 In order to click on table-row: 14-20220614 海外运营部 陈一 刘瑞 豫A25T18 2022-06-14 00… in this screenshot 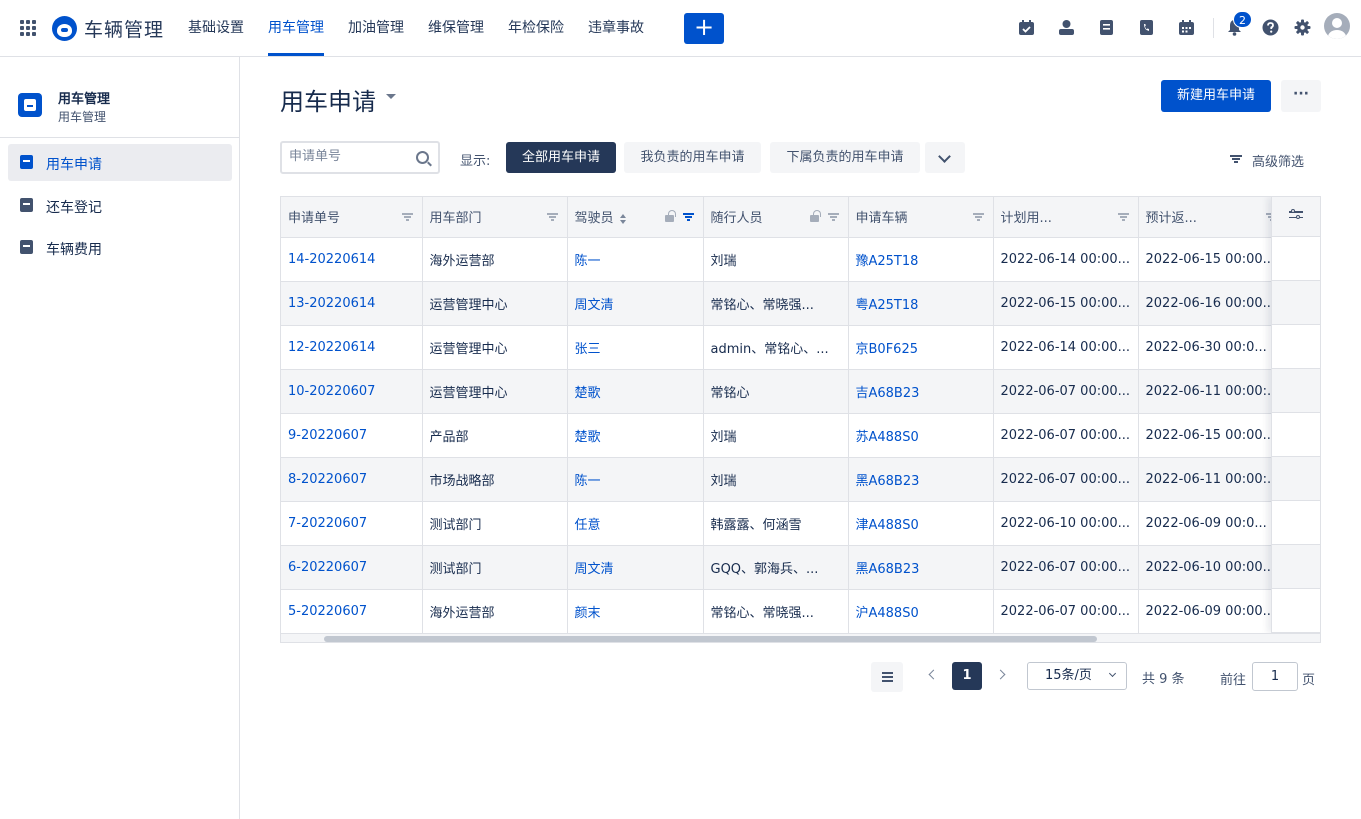, I will do `click(784, 259)`.